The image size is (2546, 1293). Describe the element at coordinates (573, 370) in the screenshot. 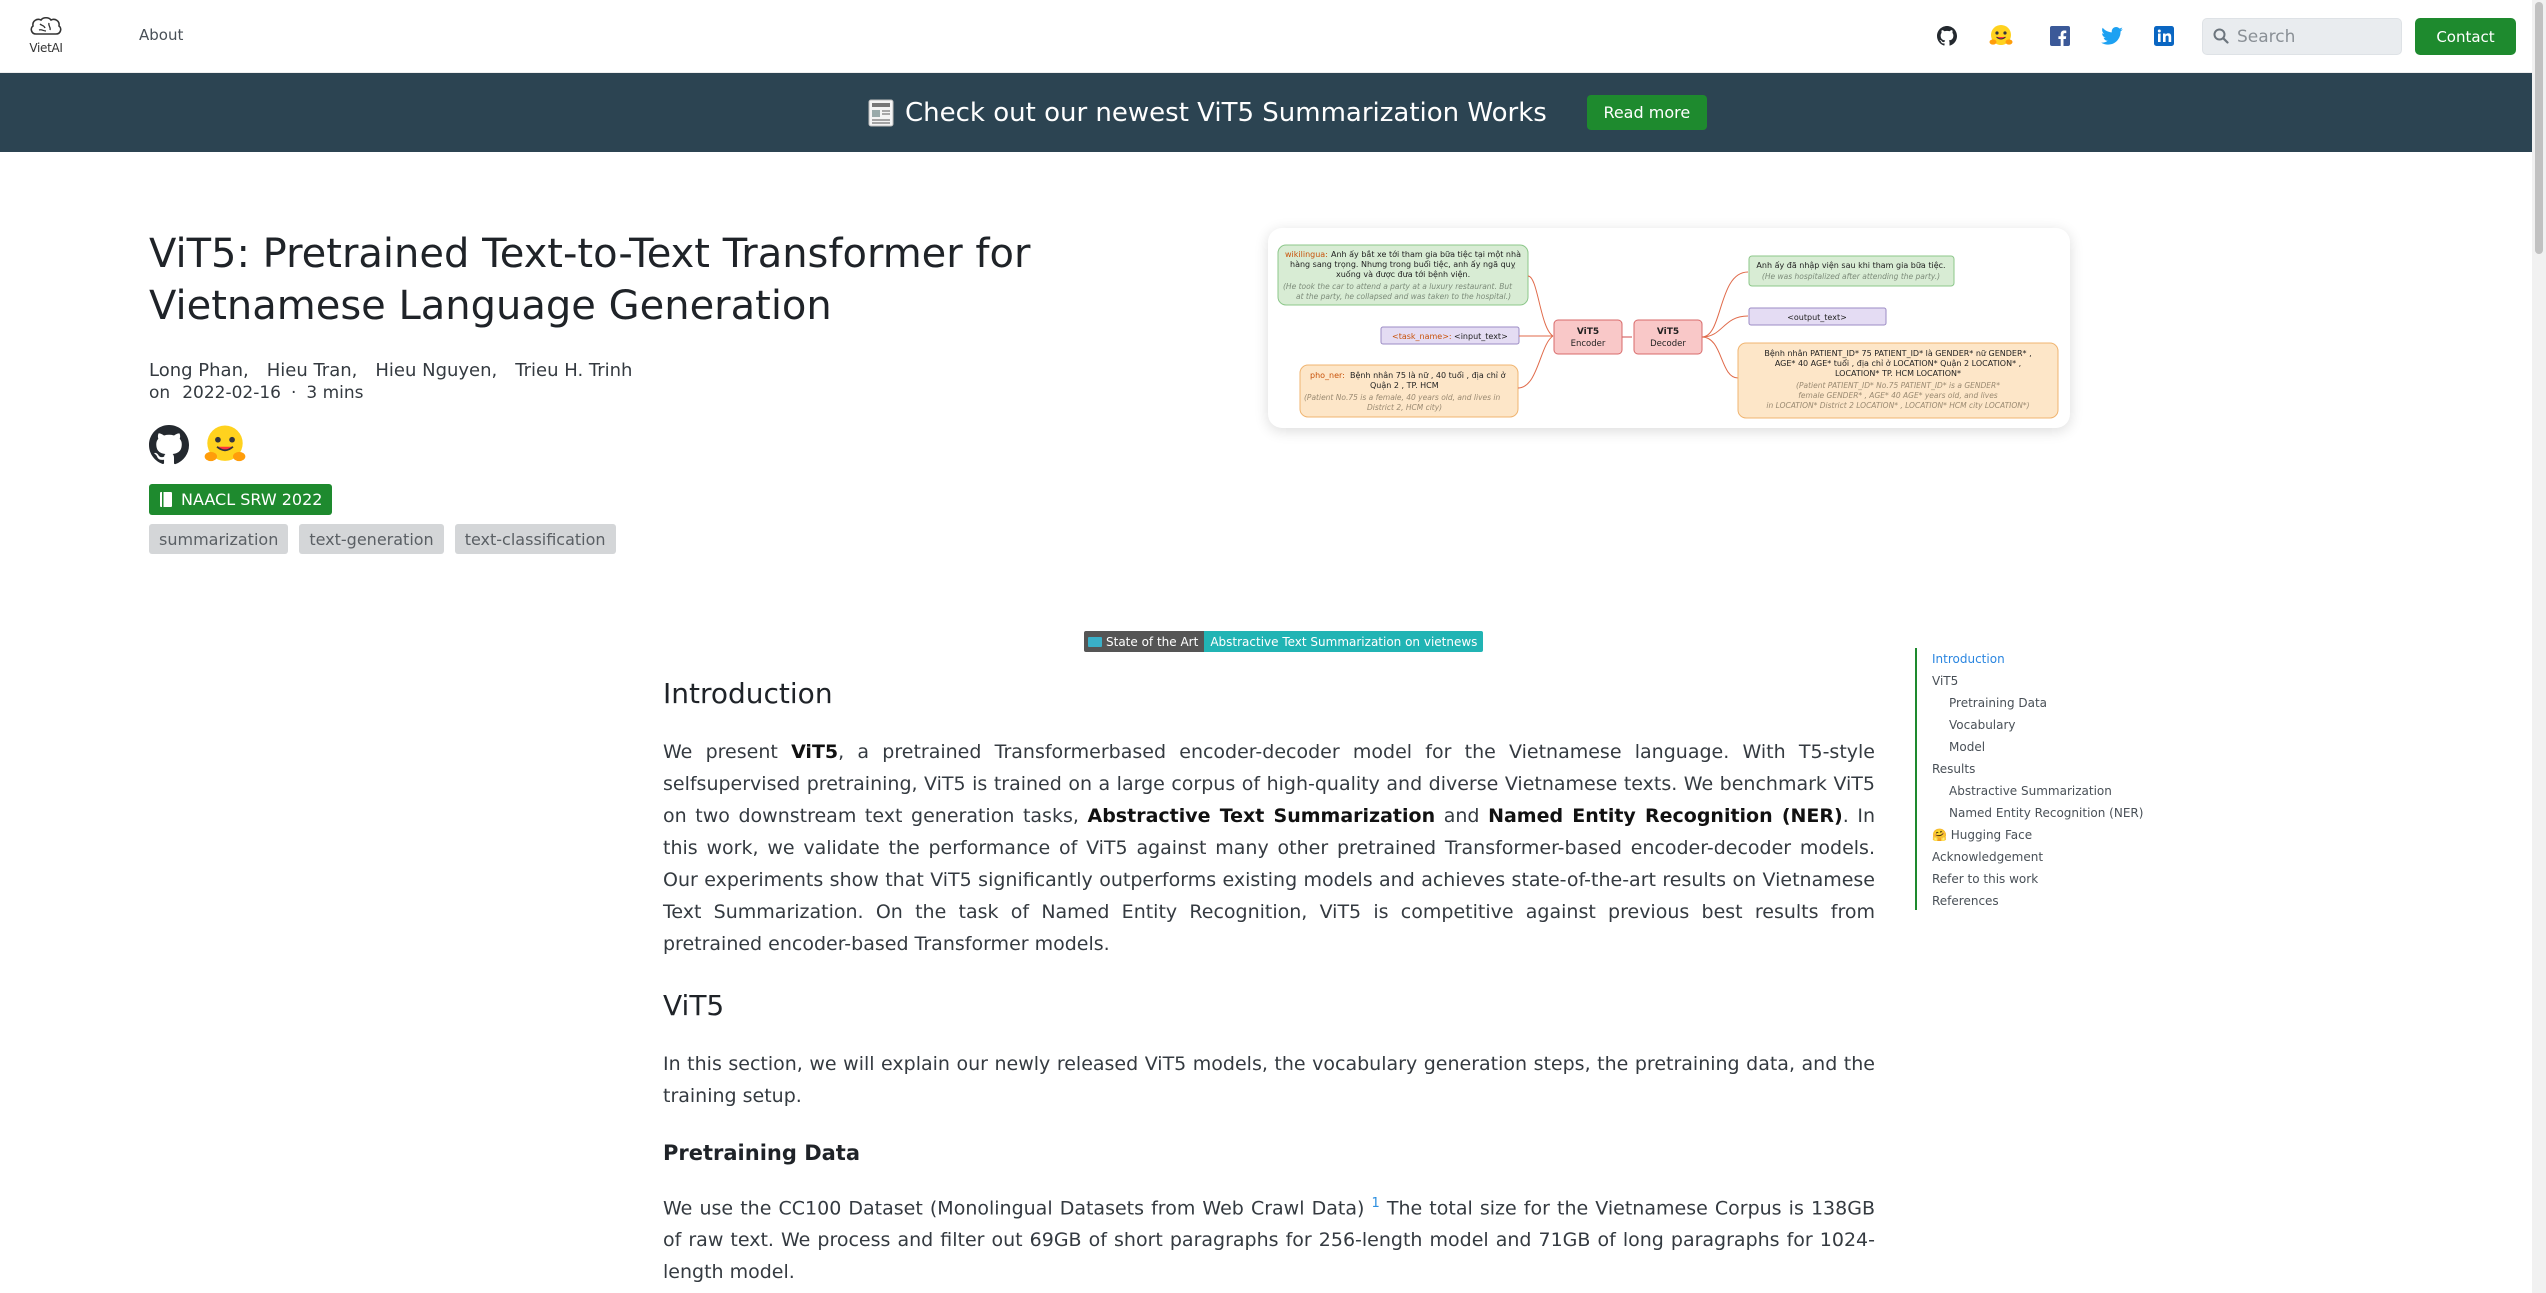

I see `author-name: Trieu H. Trinh` at that location.